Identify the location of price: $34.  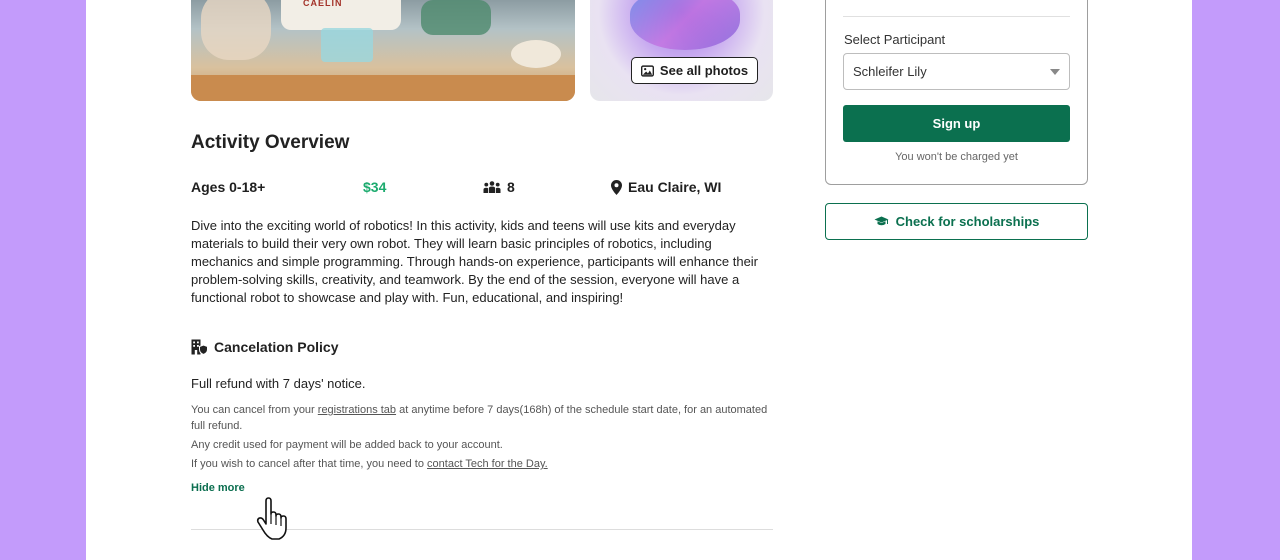
(374, 187).